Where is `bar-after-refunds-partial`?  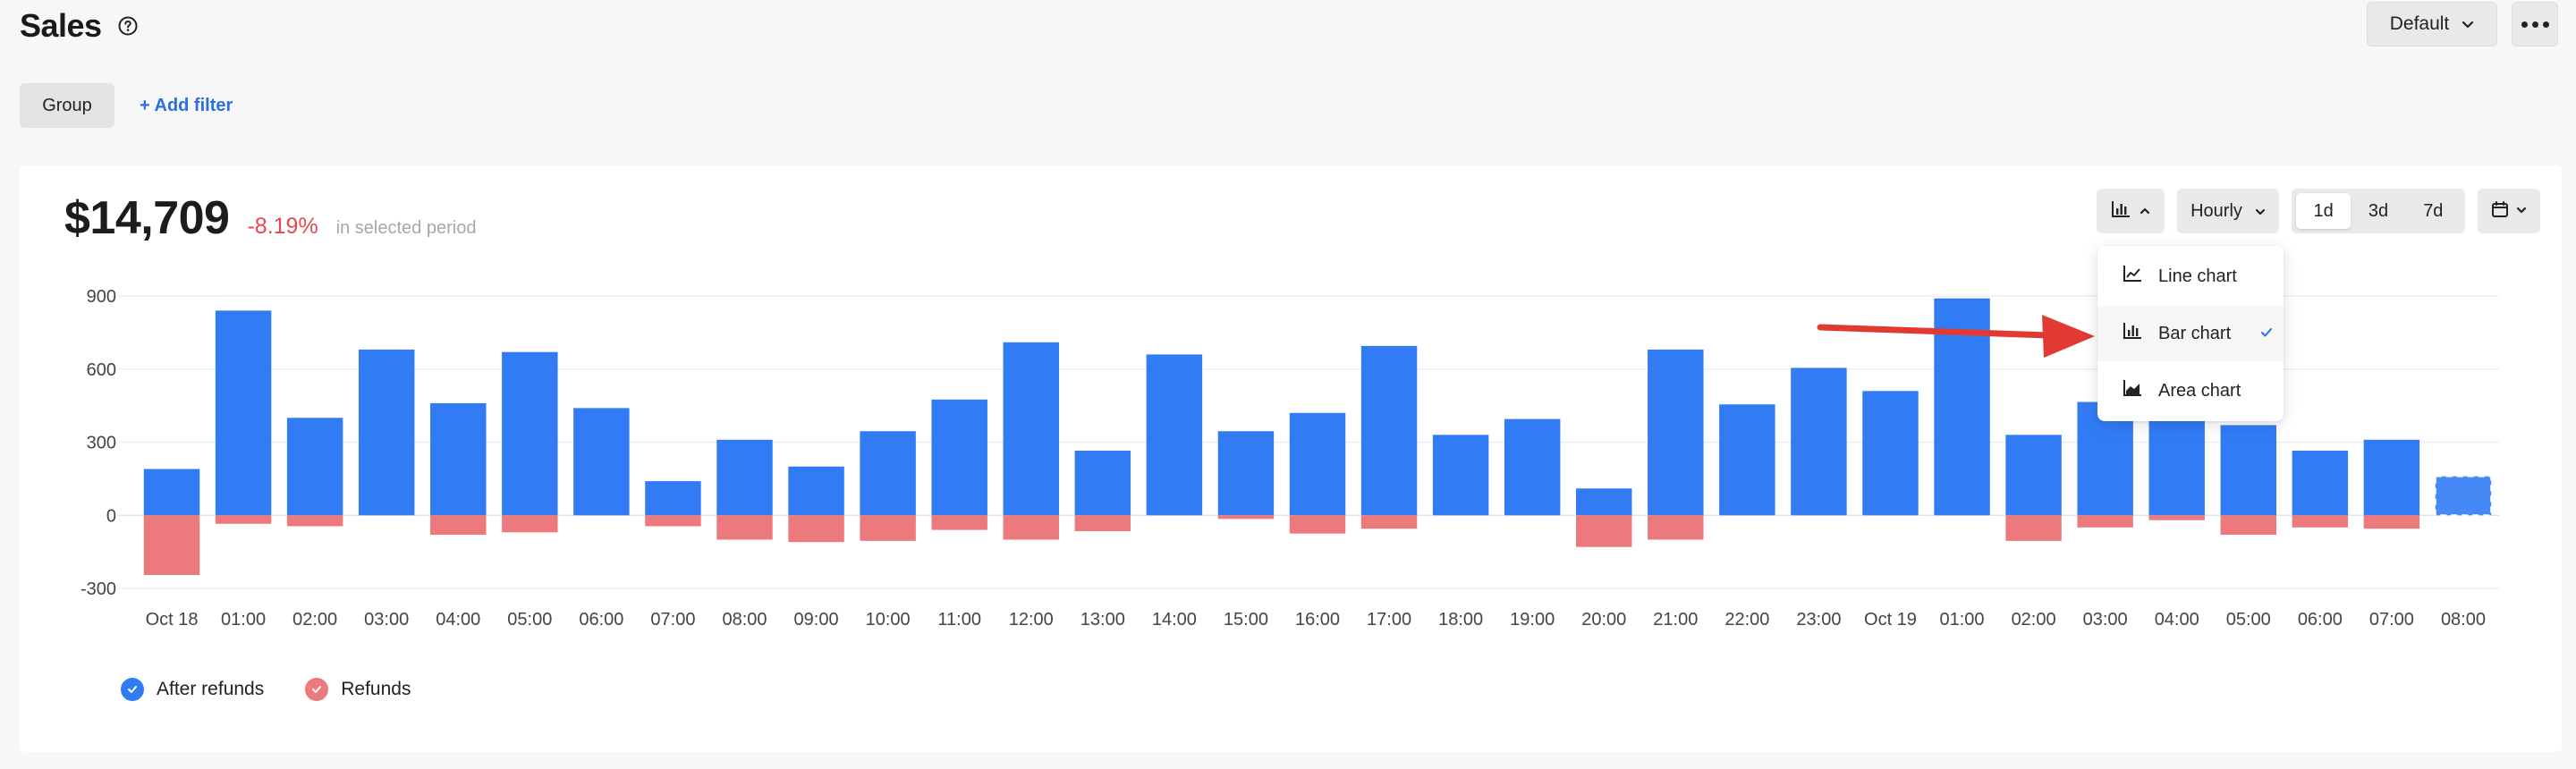
bar-after-refunds-partial is located at coordinates (2463, 496).